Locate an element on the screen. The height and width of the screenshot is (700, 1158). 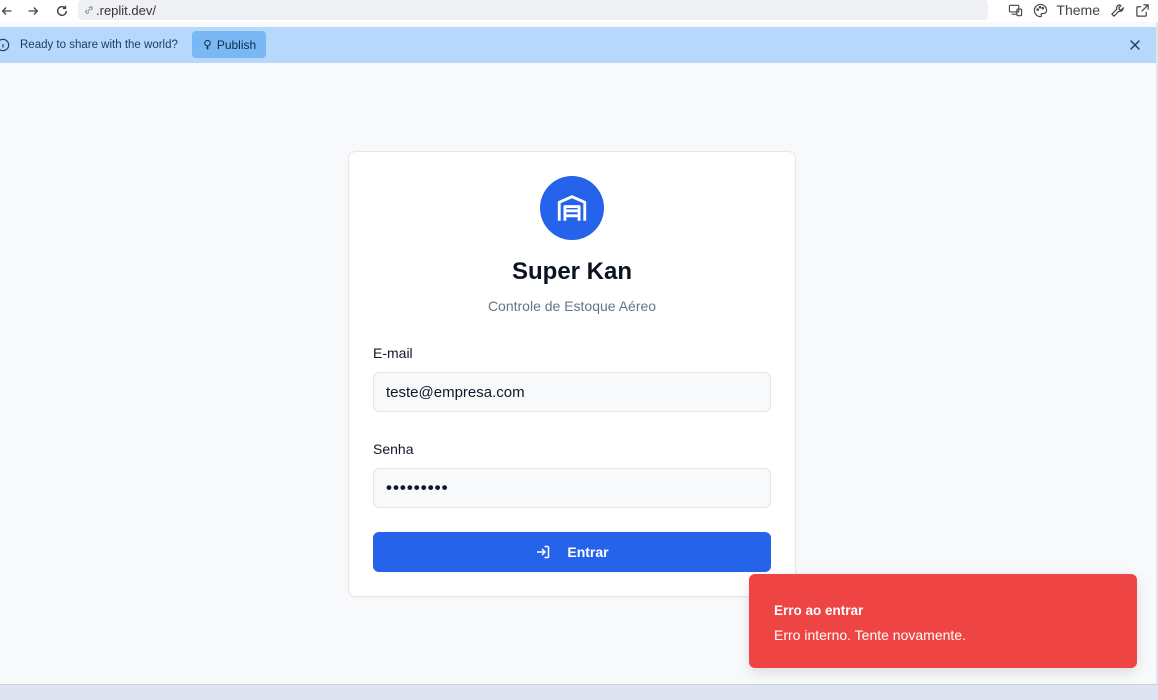
reload-button is located at coordinates (62, 11).